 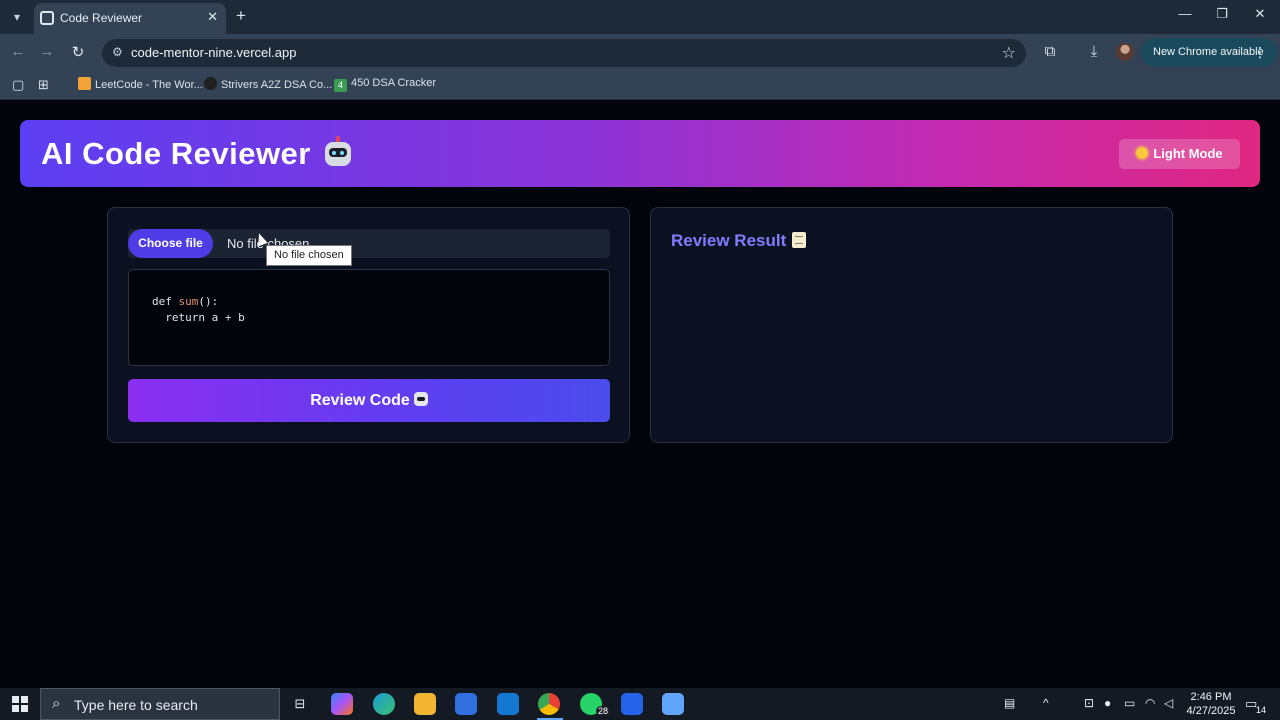 What do you see at coordinates (197, 154) in the screenshot?
I see `page-title: AI Code Reviewer` at bounding box center [197, 154].